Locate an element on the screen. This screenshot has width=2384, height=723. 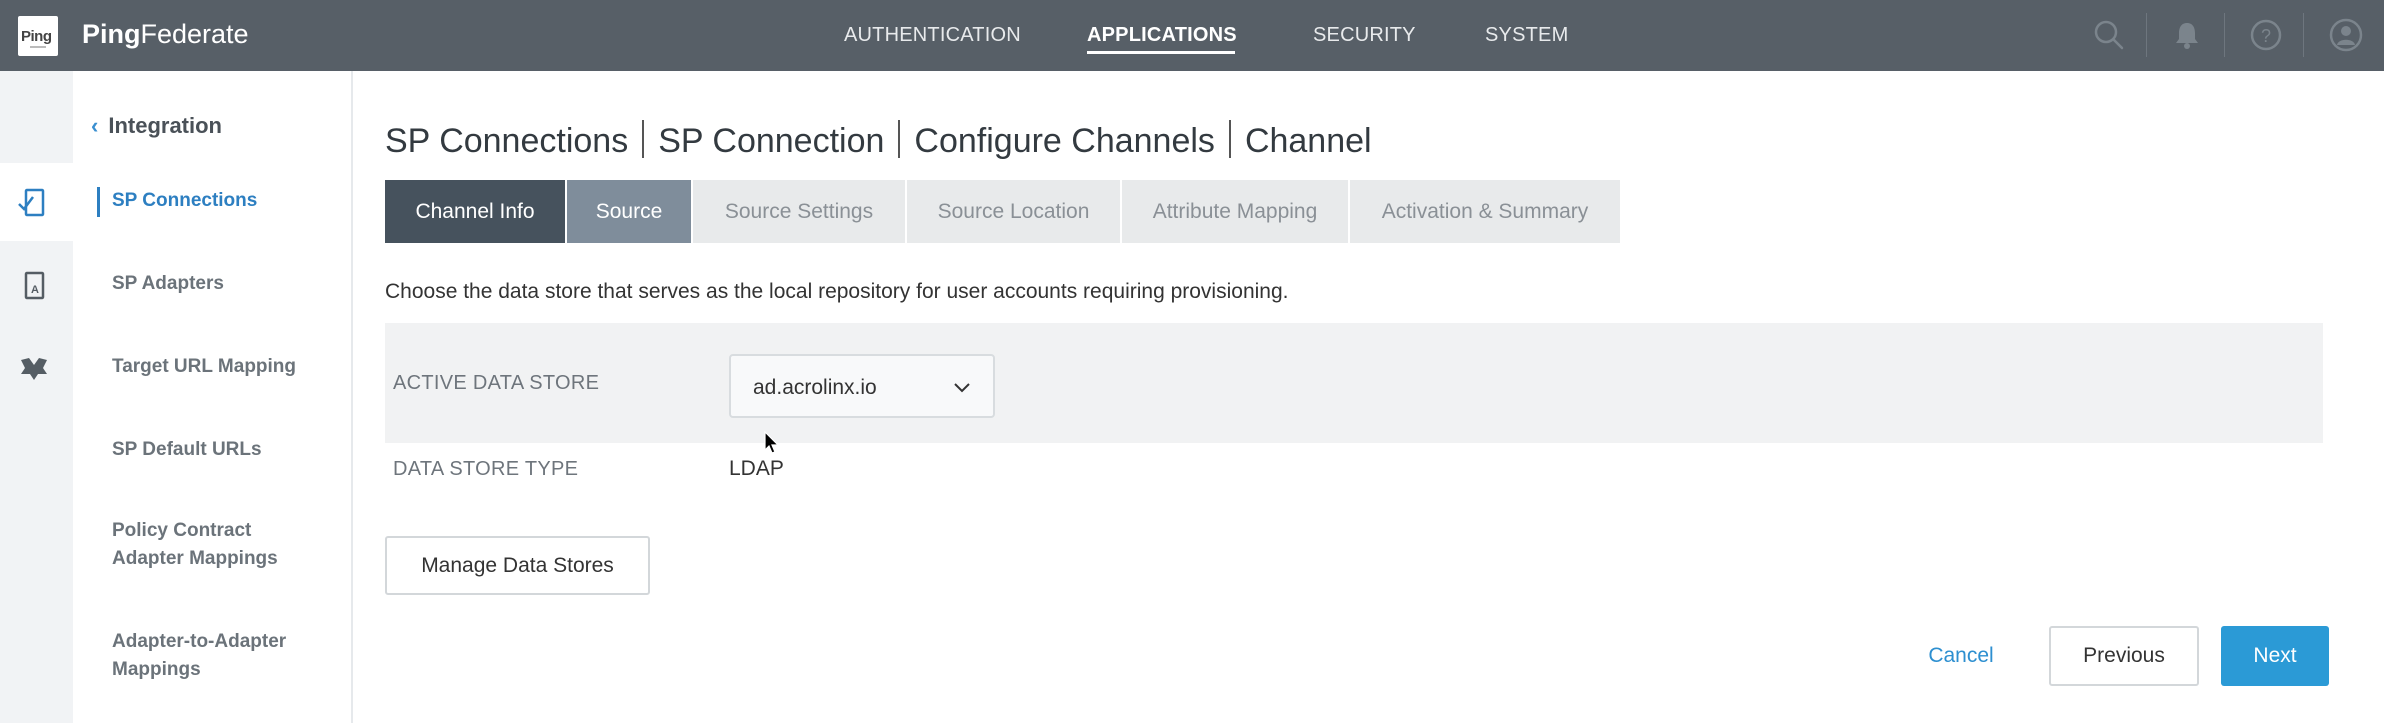
sp-adapter-icon: A is located at coordinates (34, 285).